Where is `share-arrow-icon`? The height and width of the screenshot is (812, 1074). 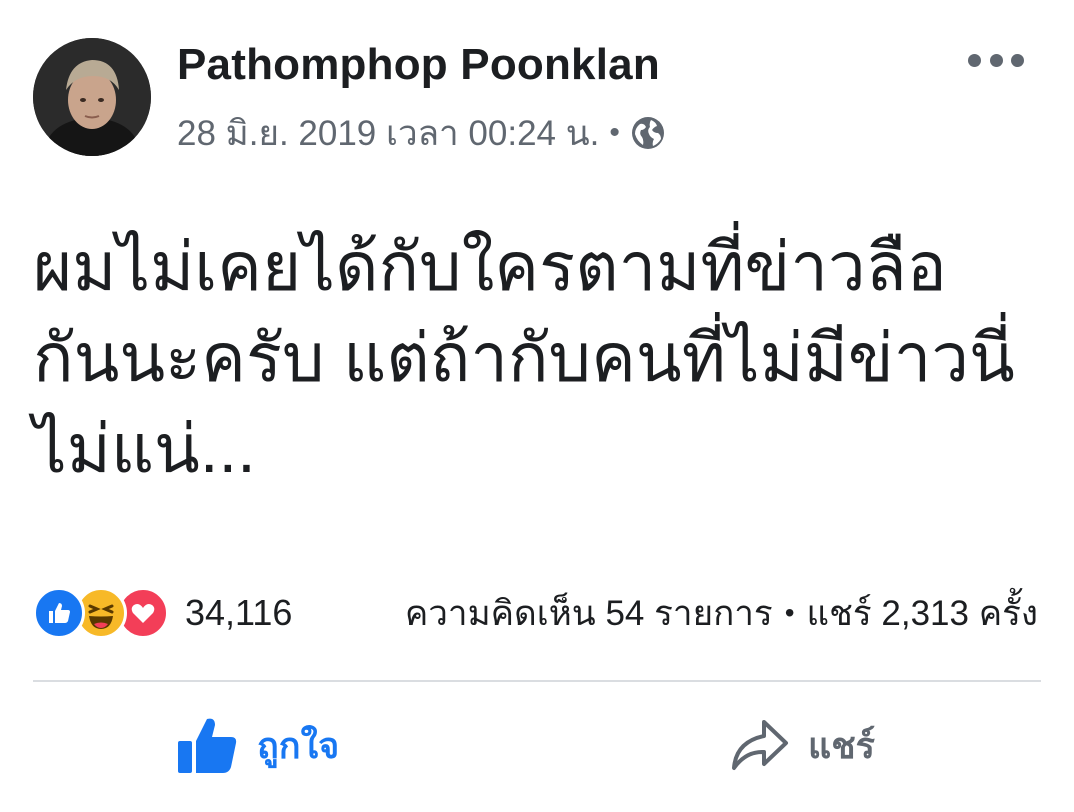 share-arrow-icon is located at coordinates (760, 745).